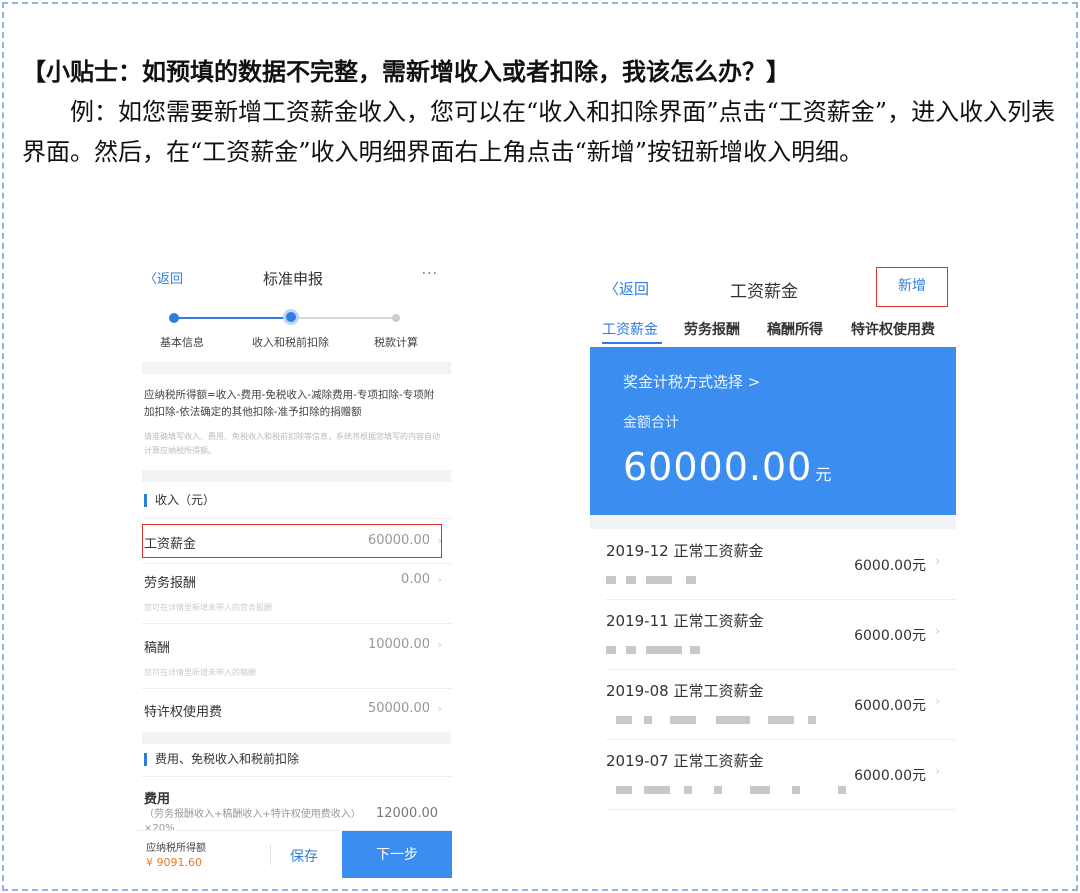 The width and height of the screenshot is (1080, 893). What do you see at coordinates (200, 672) in the screenshot?
I see `row-royalty-hint: 您可在详情里新增未带入的稿酬` at bounding box center [200, 672].